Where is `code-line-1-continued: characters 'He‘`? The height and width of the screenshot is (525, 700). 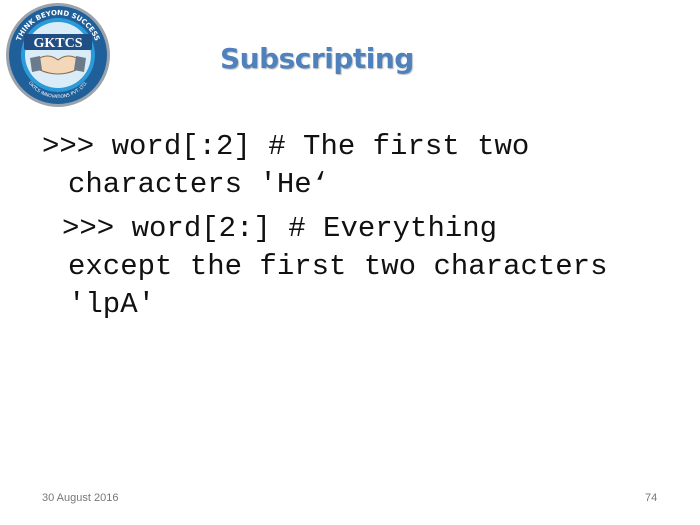
code-line-1-continued: characters 'He‘ is located at coordinates (199, 184).